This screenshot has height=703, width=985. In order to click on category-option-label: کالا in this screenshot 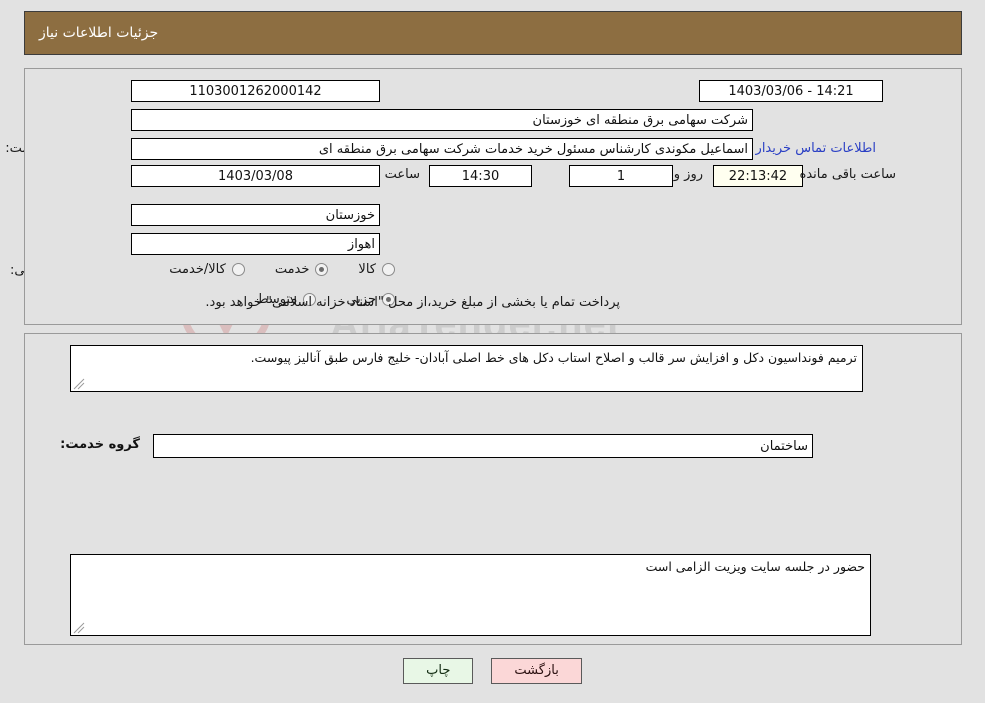, I will do `click(367, 269)`.